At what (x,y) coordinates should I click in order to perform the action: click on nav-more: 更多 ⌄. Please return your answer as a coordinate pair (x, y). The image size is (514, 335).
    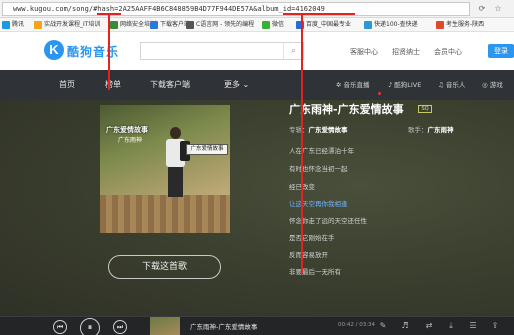
    Looking at the image, I should click on (236, 85).